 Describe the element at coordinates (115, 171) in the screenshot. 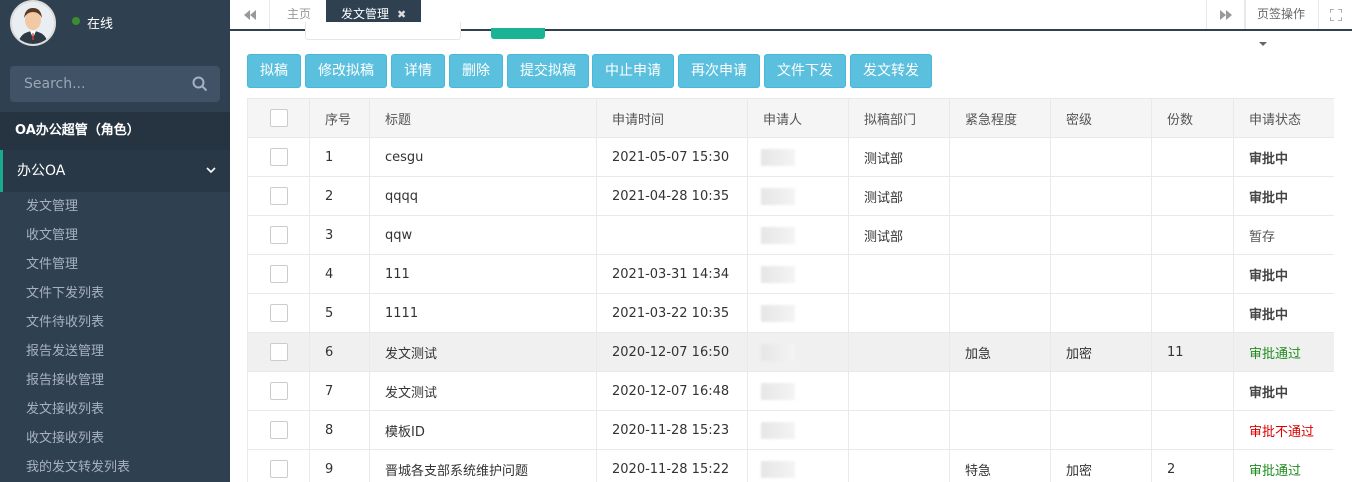

I see `menu-group-office-oa: 办公OA` at that location.